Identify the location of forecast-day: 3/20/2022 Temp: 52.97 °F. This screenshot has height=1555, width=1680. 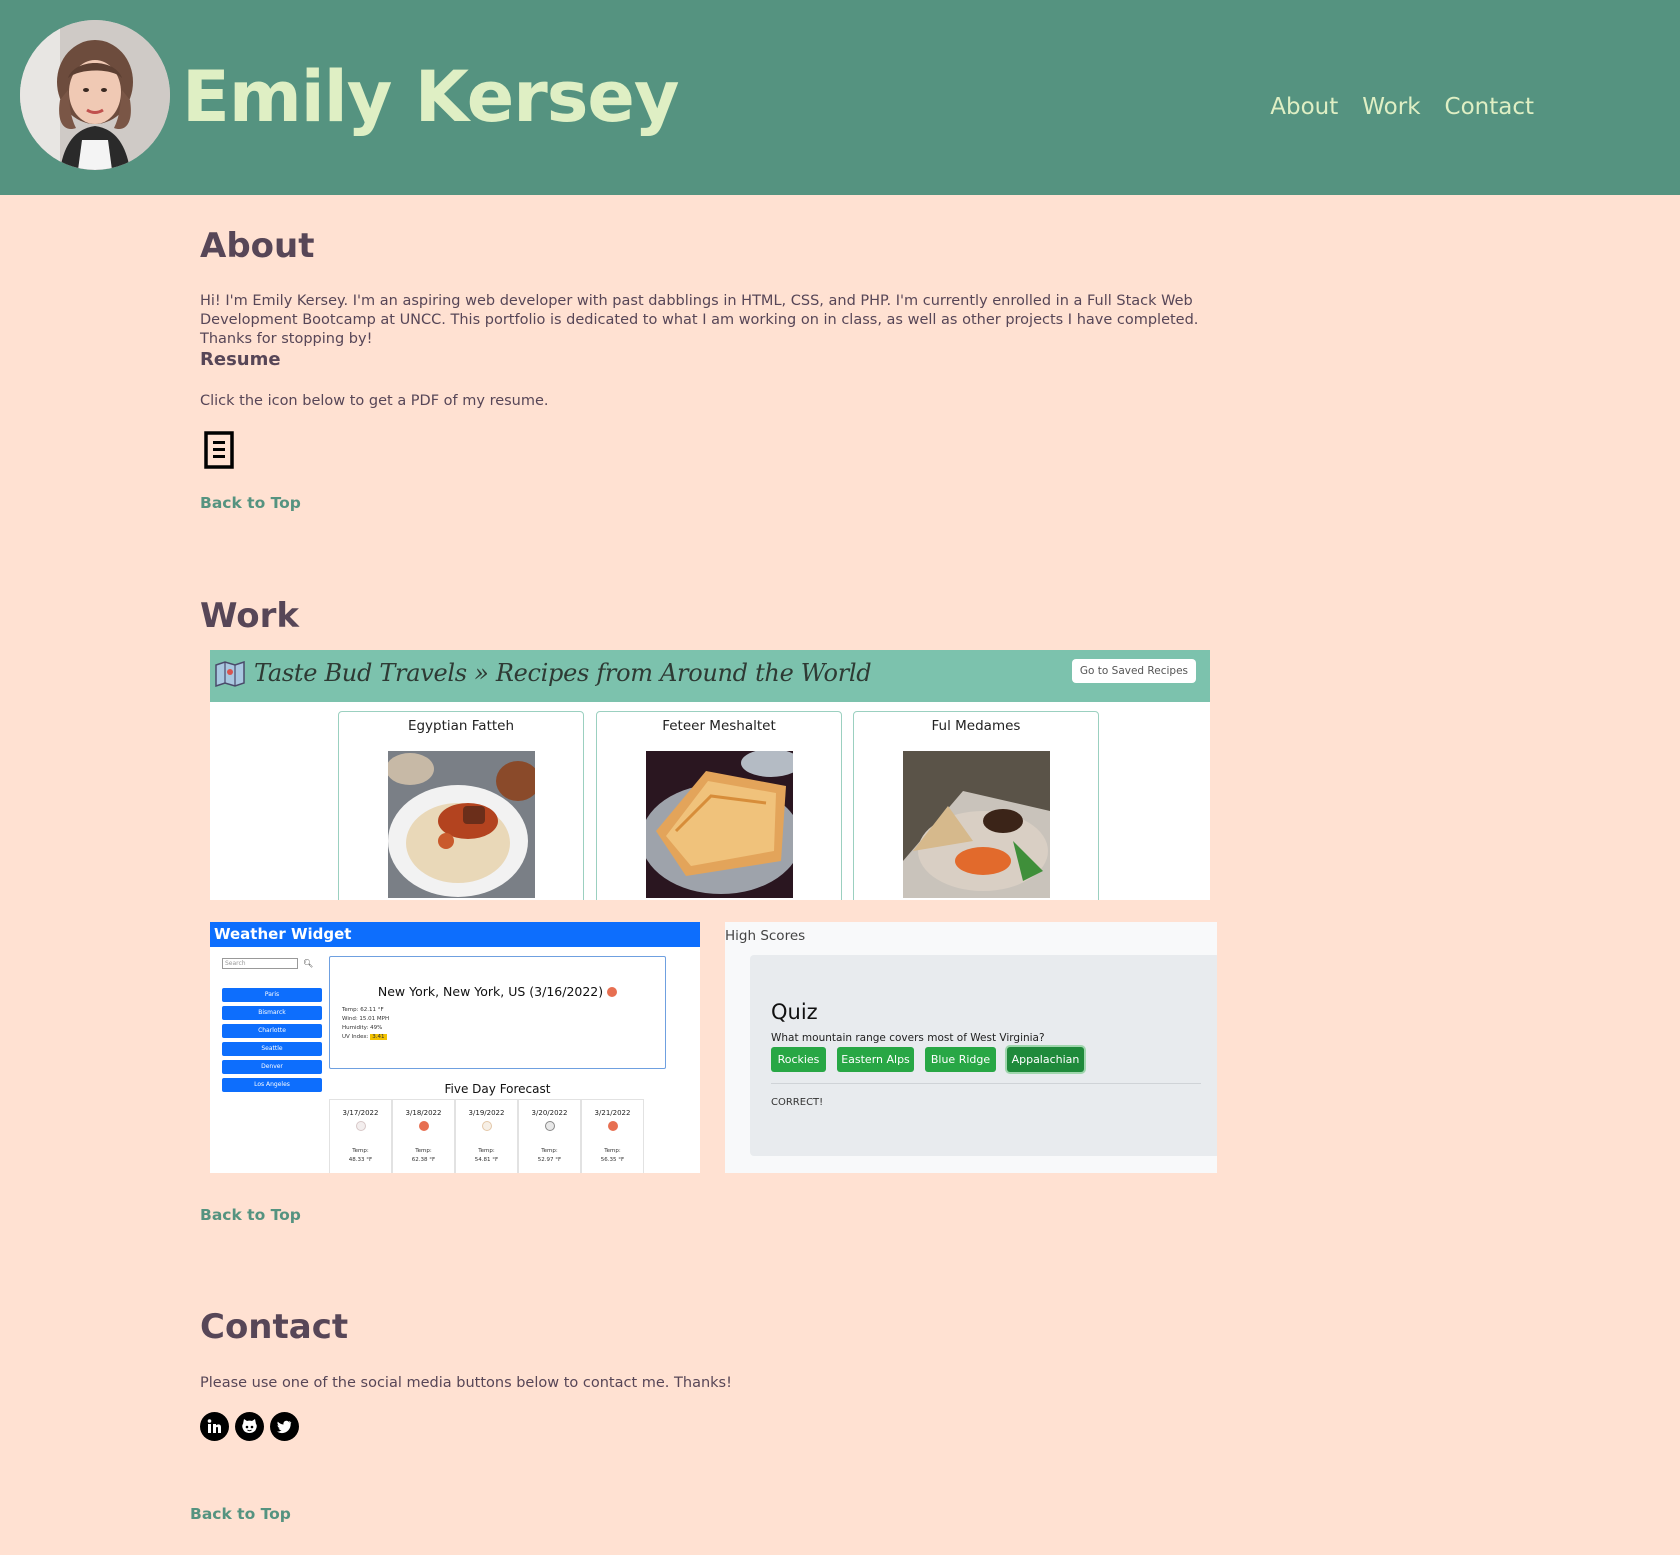
(549, 1136).